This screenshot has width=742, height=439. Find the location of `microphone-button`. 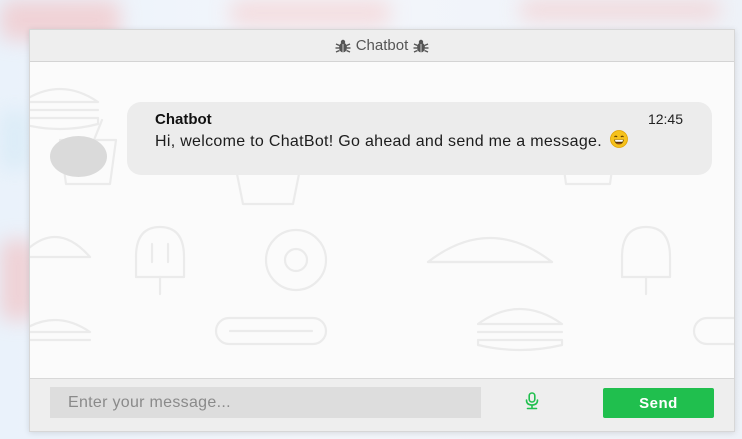

microphone-button is located at coordinates (532, 403).